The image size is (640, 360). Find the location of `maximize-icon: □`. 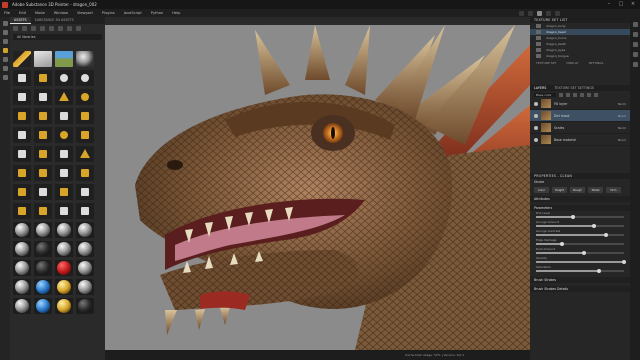

maximize-icon: □ is located at coordinates (621, 4).